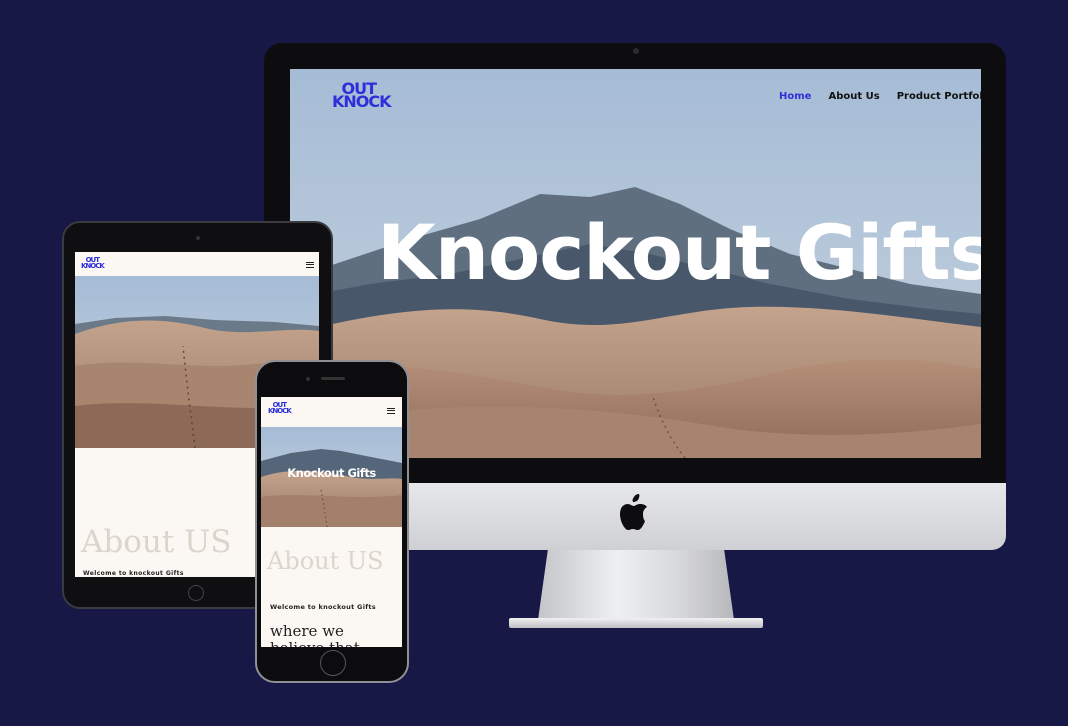 The image size is (1068, 726). Describe the element at coordinates (196, 593) in the screenshot. I see `ipad-home-button` at that location.